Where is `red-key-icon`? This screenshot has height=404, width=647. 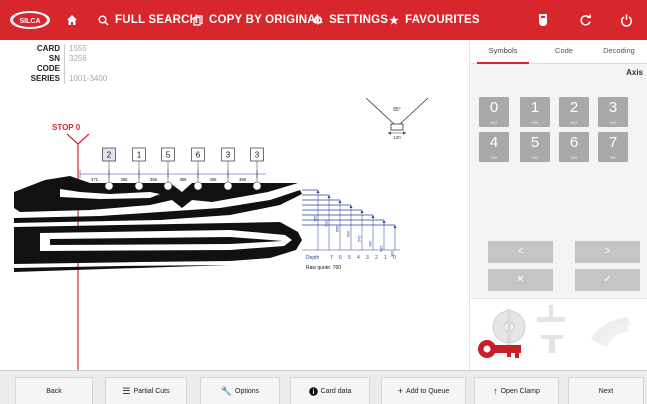
red-key-icon is located at coordinates (499, 349).